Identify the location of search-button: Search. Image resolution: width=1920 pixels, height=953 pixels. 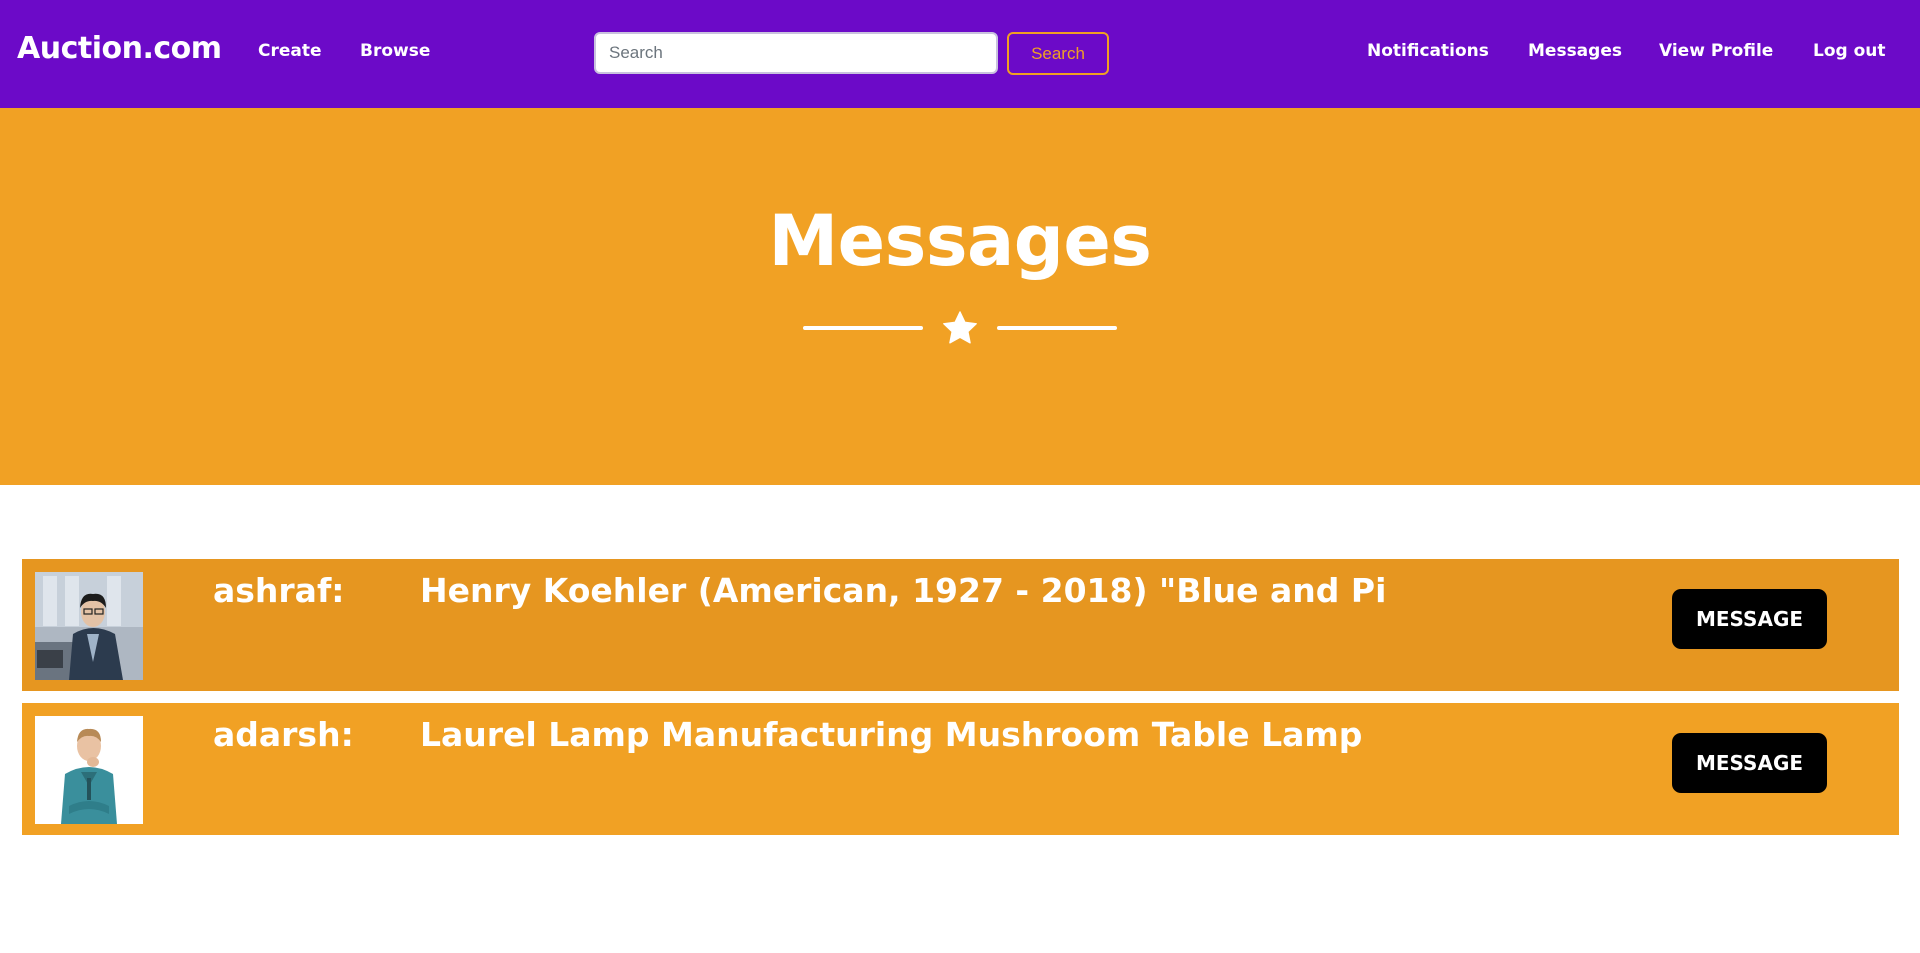
(1058, 53).